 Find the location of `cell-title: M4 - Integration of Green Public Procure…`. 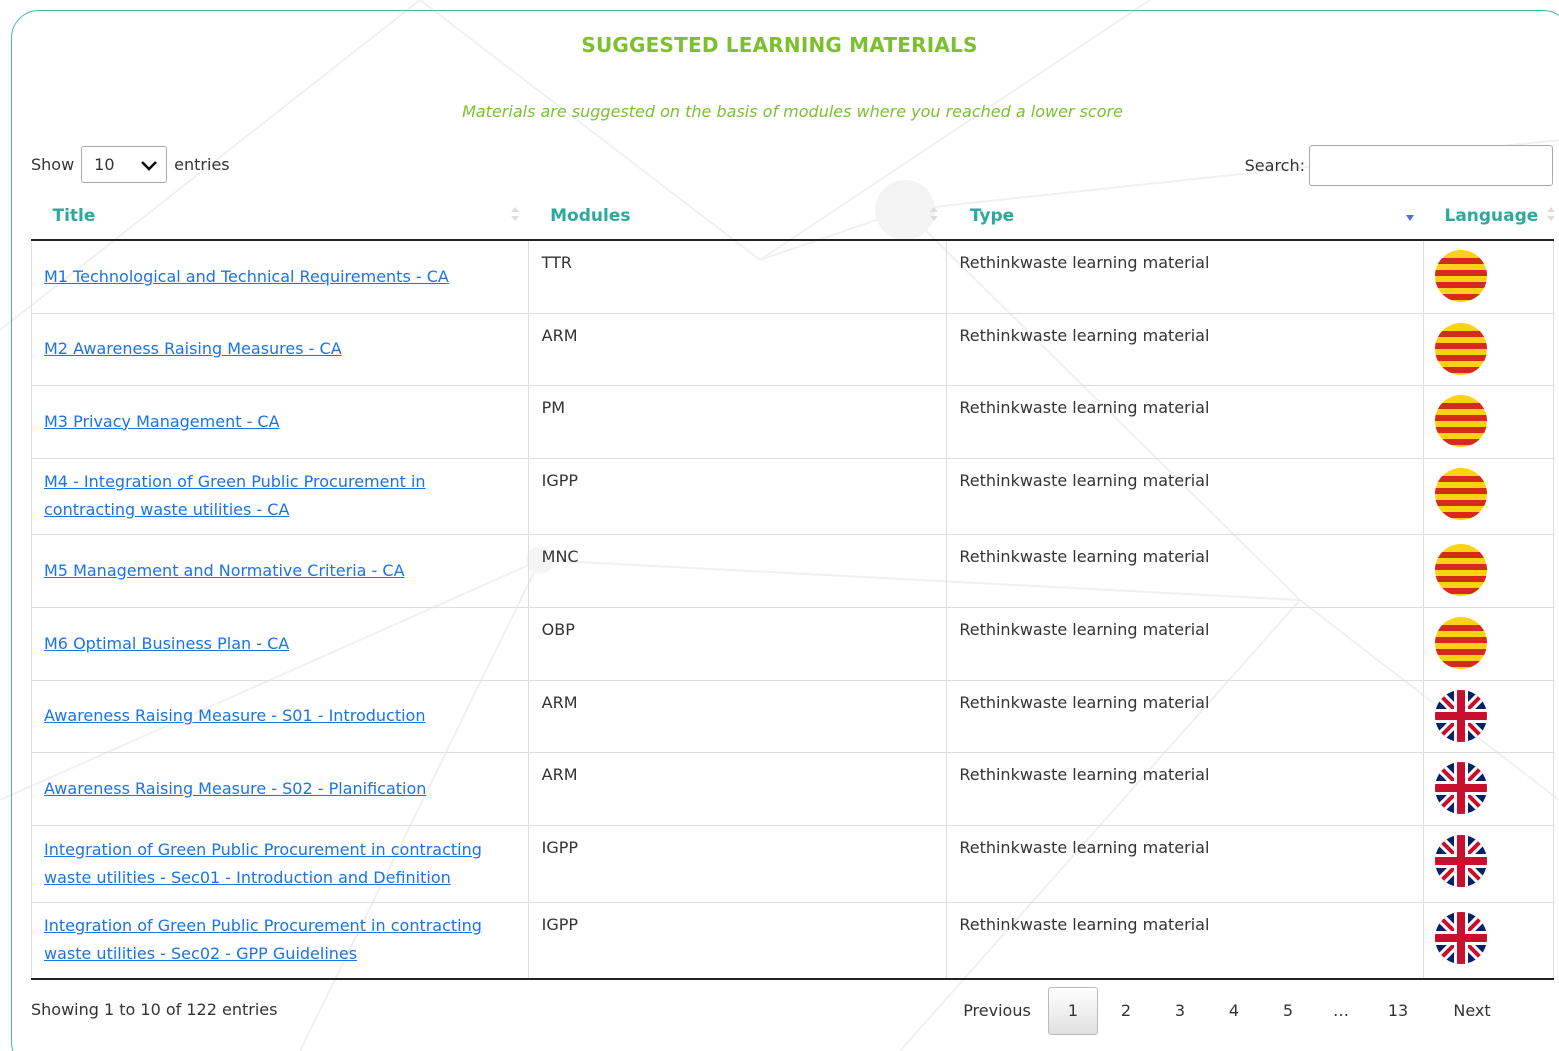

cell-title: M4 - Integration of Green Public Procure… is located at coordinates (280, 495).